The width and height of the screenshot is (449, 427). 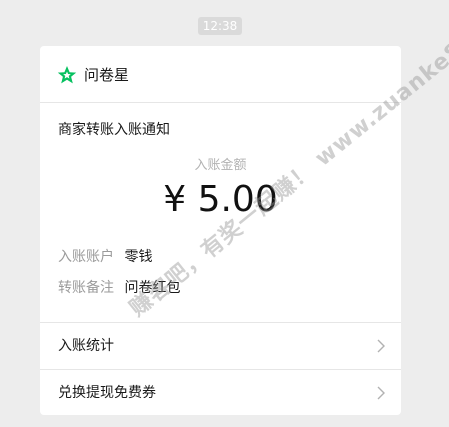 What do you see at coordinates (138, 257) in the screenshot?
I see `detail-value: 零钱` at bounding box center [138, 257].